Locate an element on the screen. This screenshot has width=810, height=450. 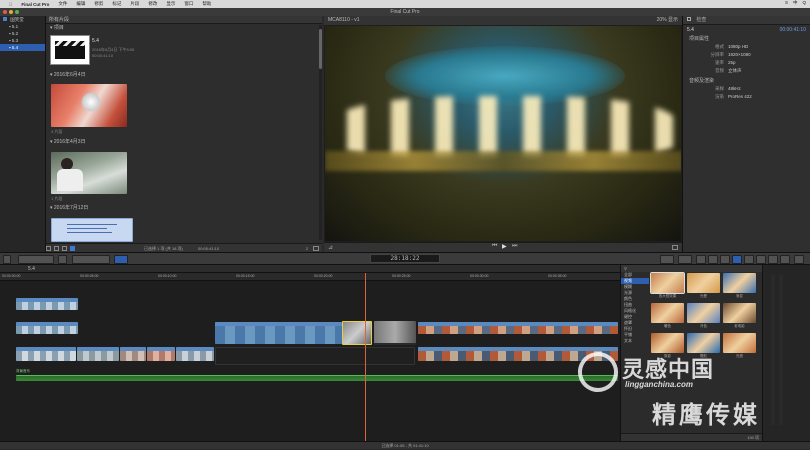
status-item-input: 中 is located at coordinates (795, 3).